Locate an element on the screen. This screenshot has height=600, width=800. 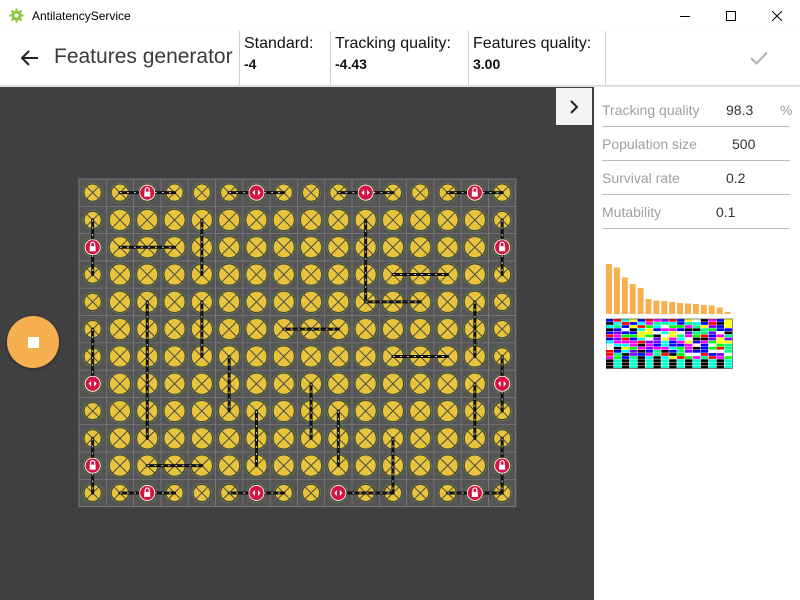
population-size-field: 500 is located at coordinates (743, 144).